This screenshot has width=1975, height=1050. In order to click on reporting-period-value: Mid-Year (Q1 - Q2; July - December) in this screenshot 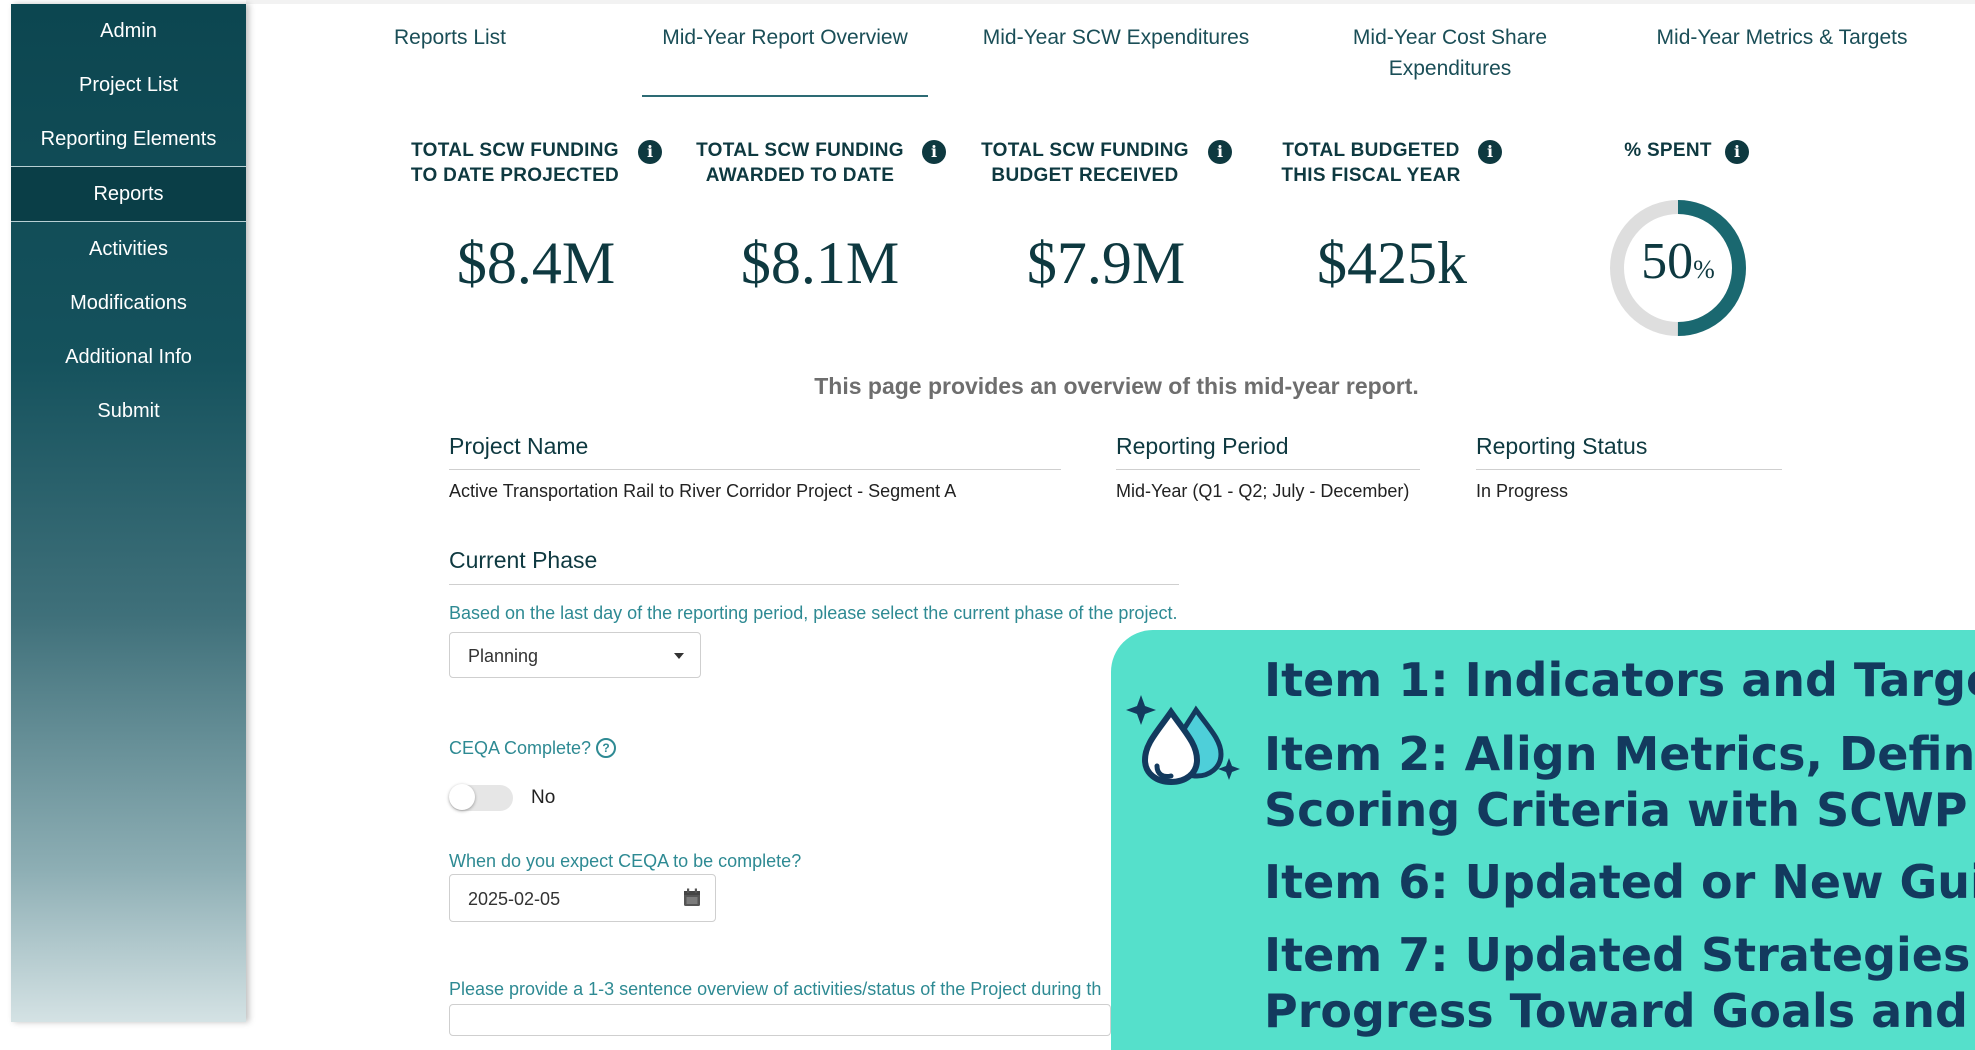, I will do `click(1263, 491)`.